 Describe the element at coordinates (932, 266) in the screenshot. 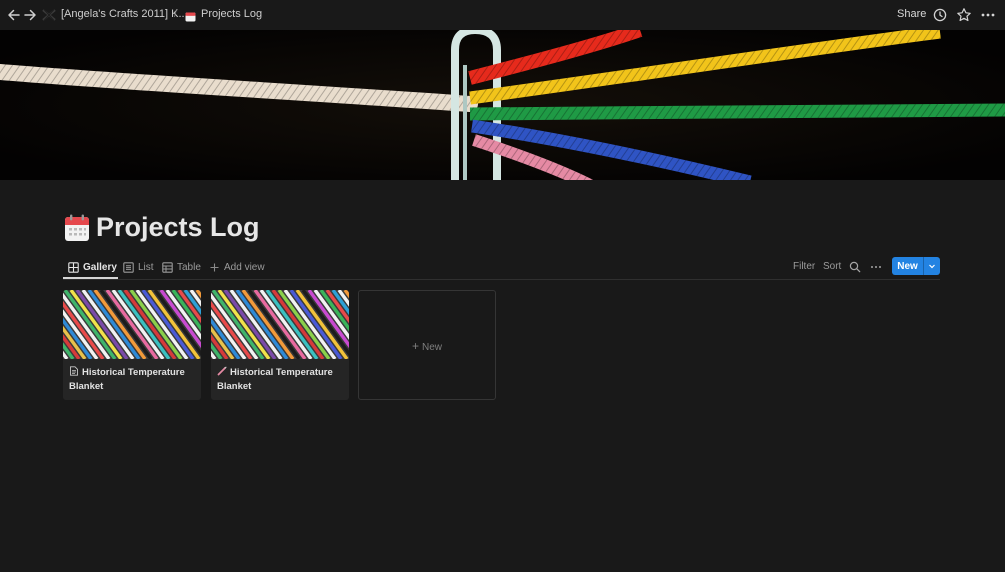

I see `chevron-down-icon` at that location.